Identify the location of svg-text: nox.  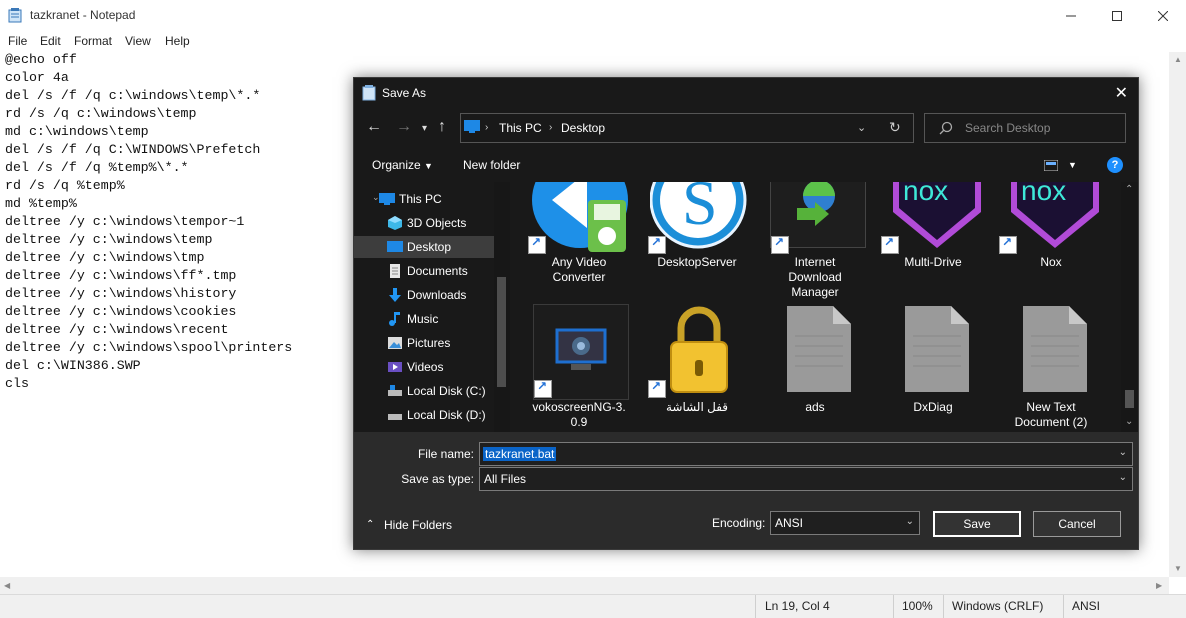
(925, 194).